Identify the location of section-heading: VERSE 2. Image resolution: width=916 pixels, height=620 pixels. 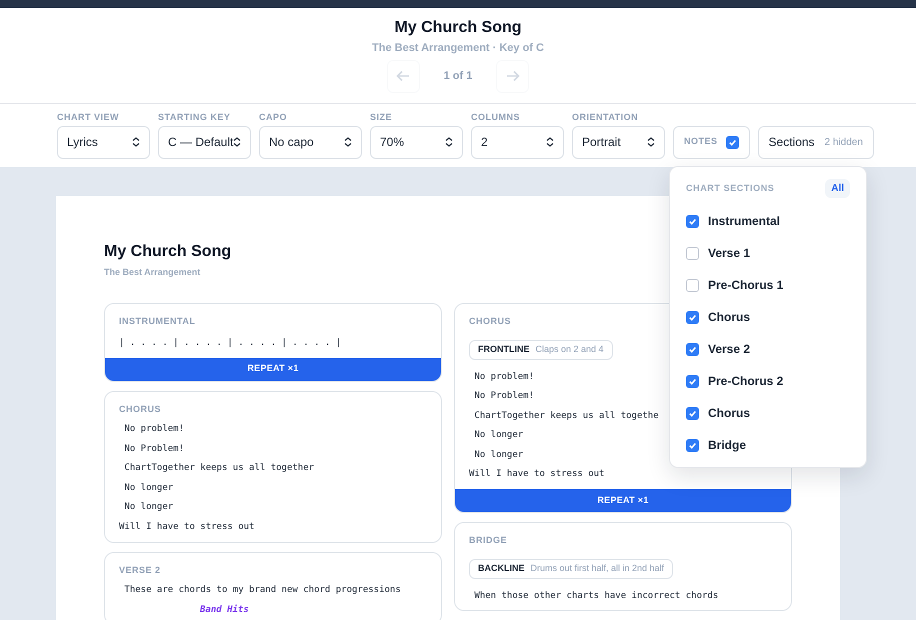
(140, 570).